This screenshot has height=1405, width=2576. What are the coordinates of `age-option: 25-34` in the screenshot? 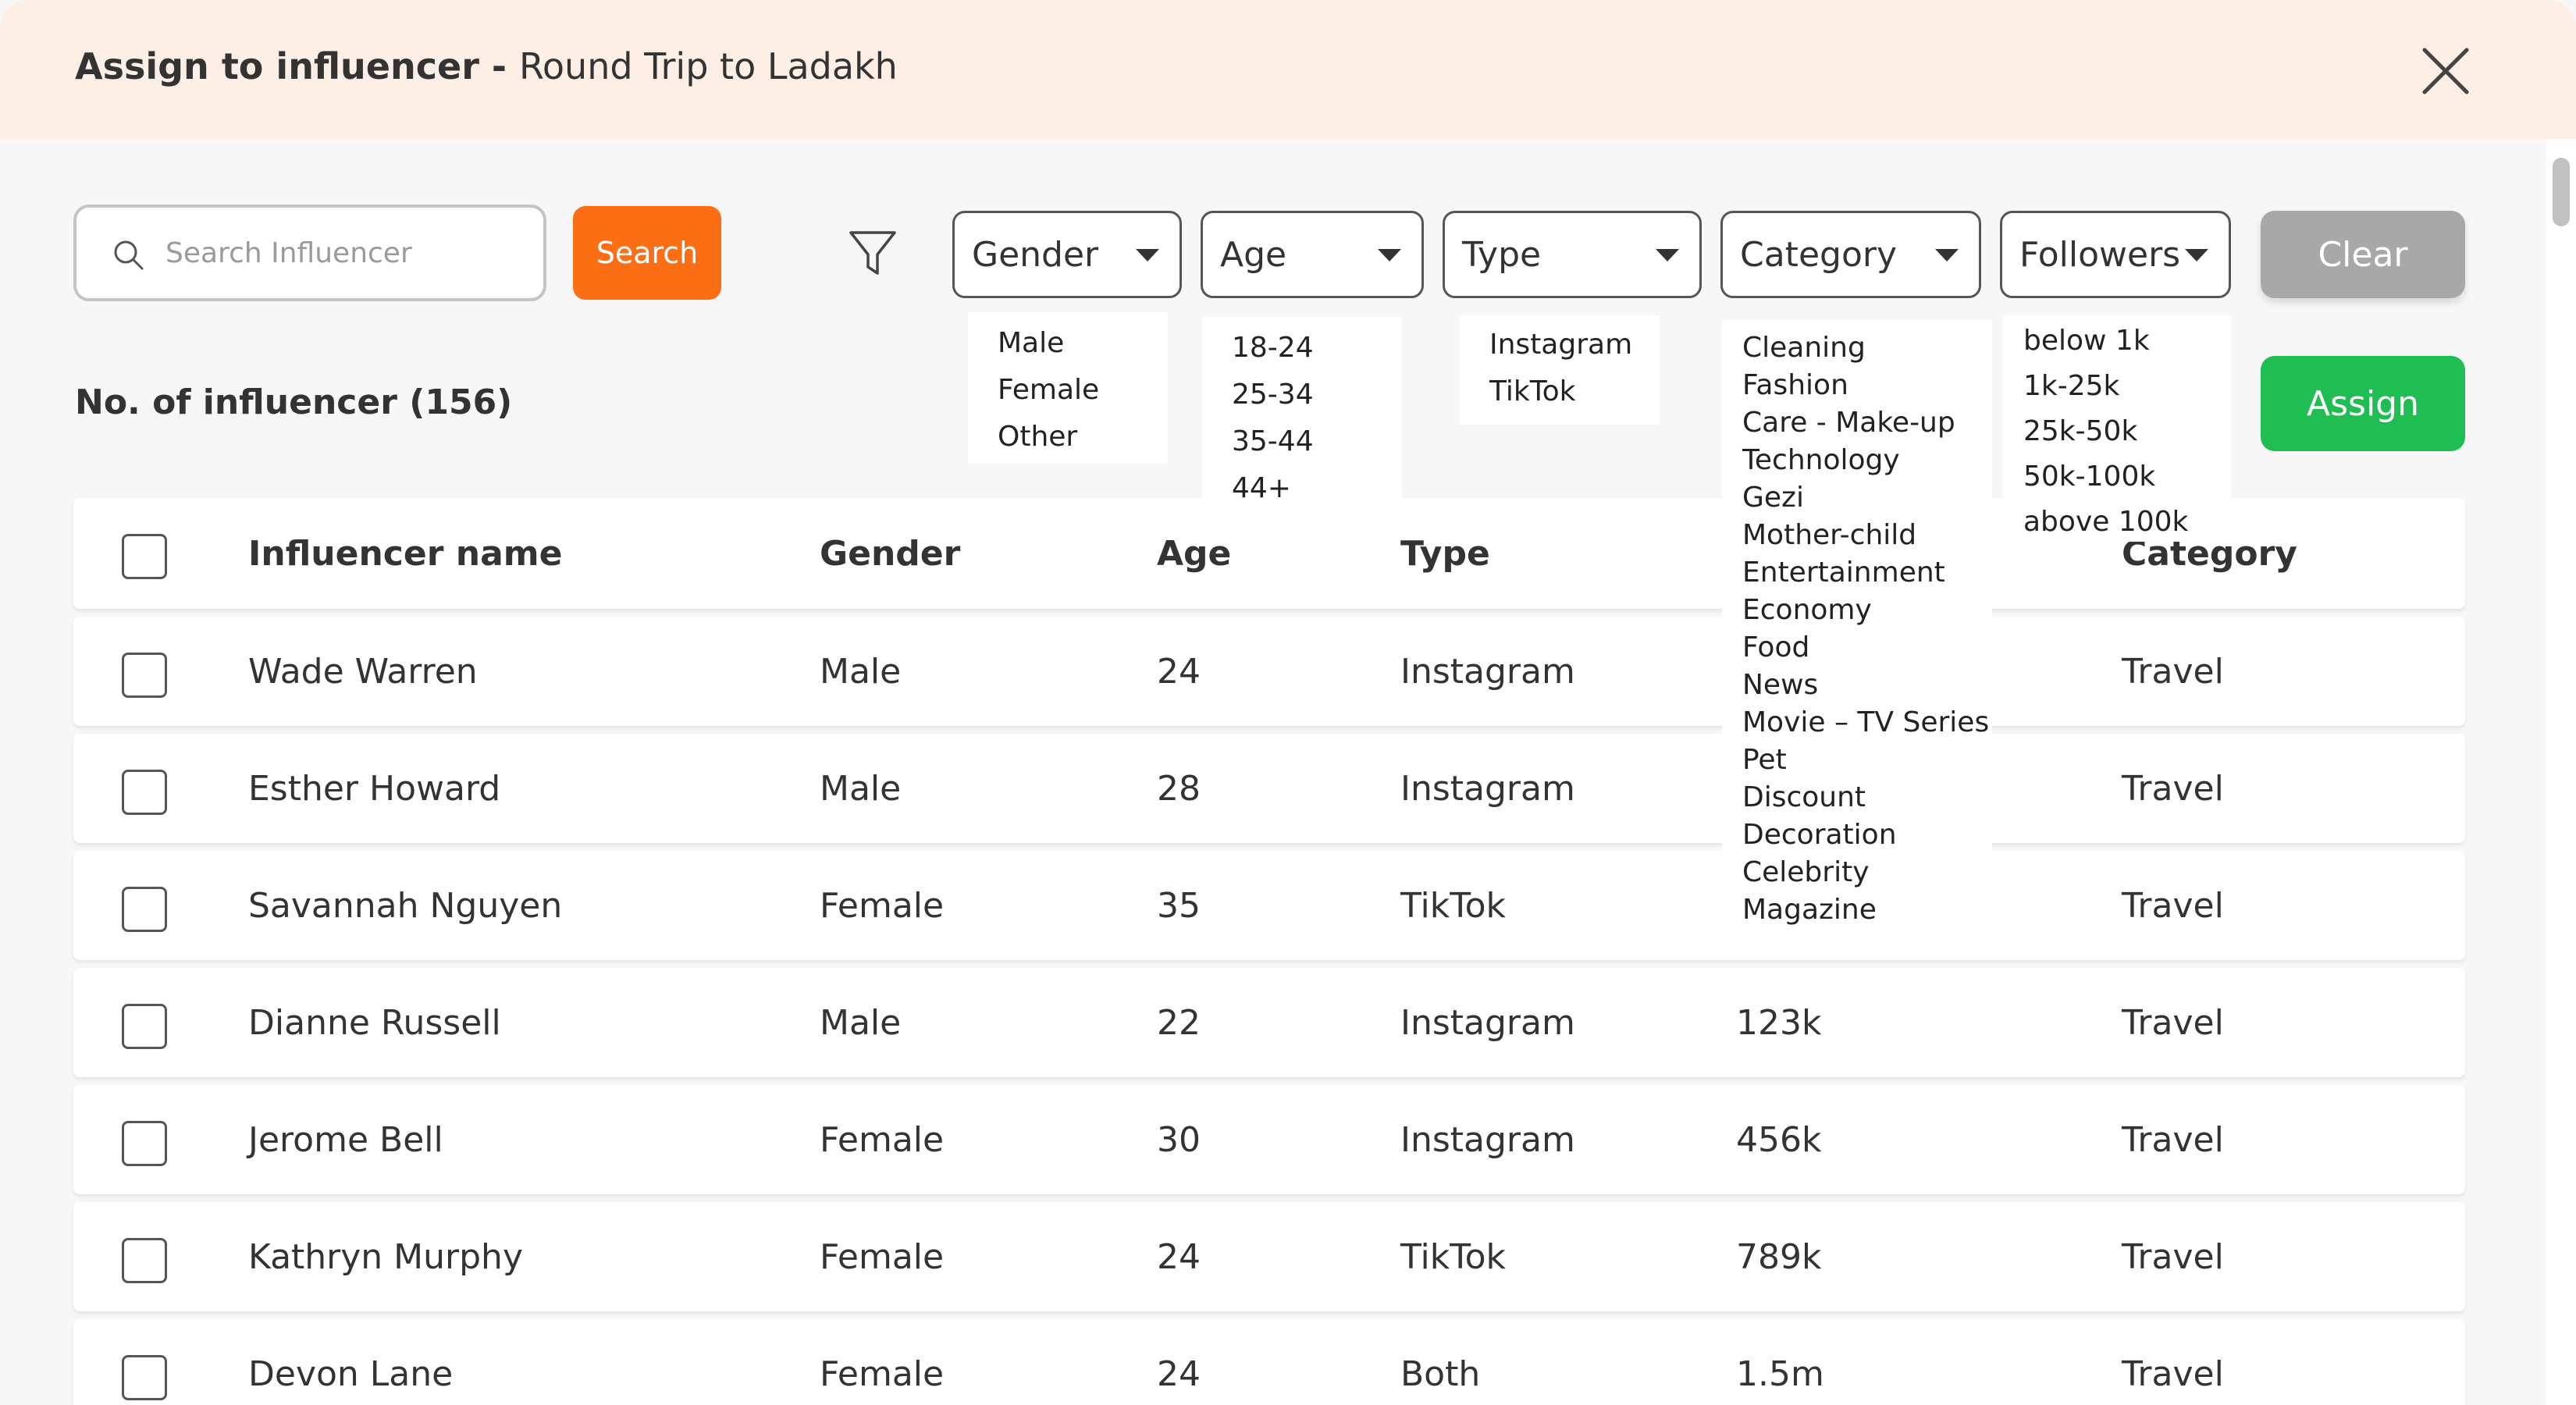 It's located at (1317, 395).